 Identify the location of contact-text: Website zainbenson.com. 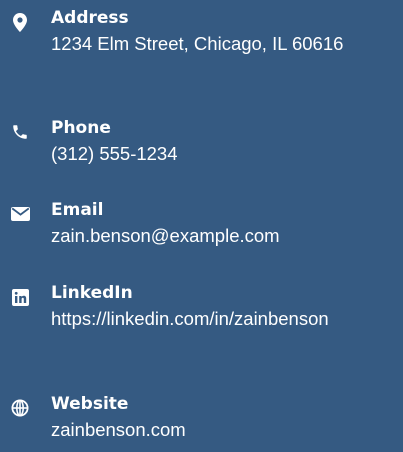
(224, 418).